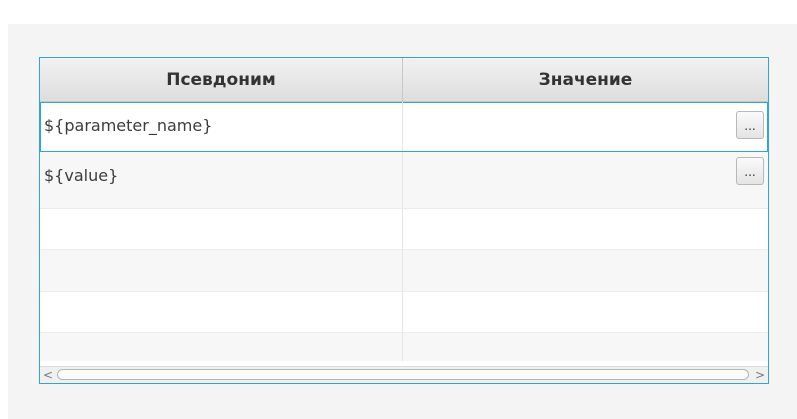 Image resolution: width=797 pixels, height=419 pixels. I want to click on column-header-alias: Псевдоним, so click(221, 79).